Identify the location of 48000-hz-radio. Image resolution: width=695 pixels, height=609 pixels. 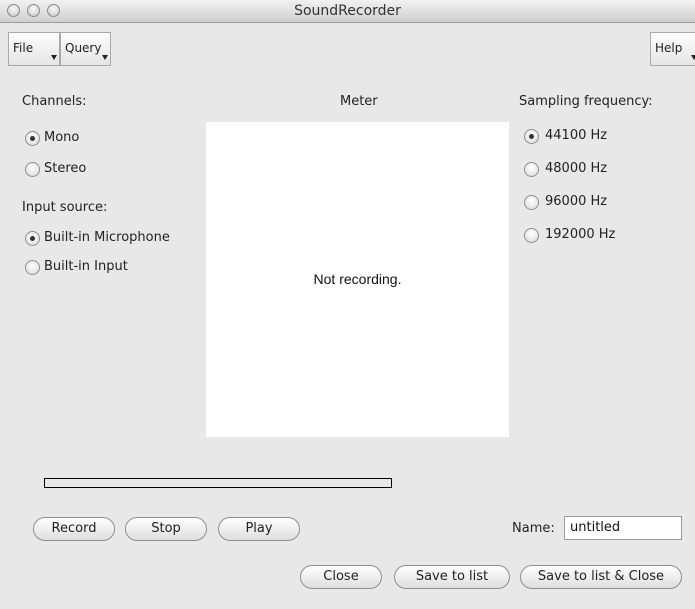
(531, 169).